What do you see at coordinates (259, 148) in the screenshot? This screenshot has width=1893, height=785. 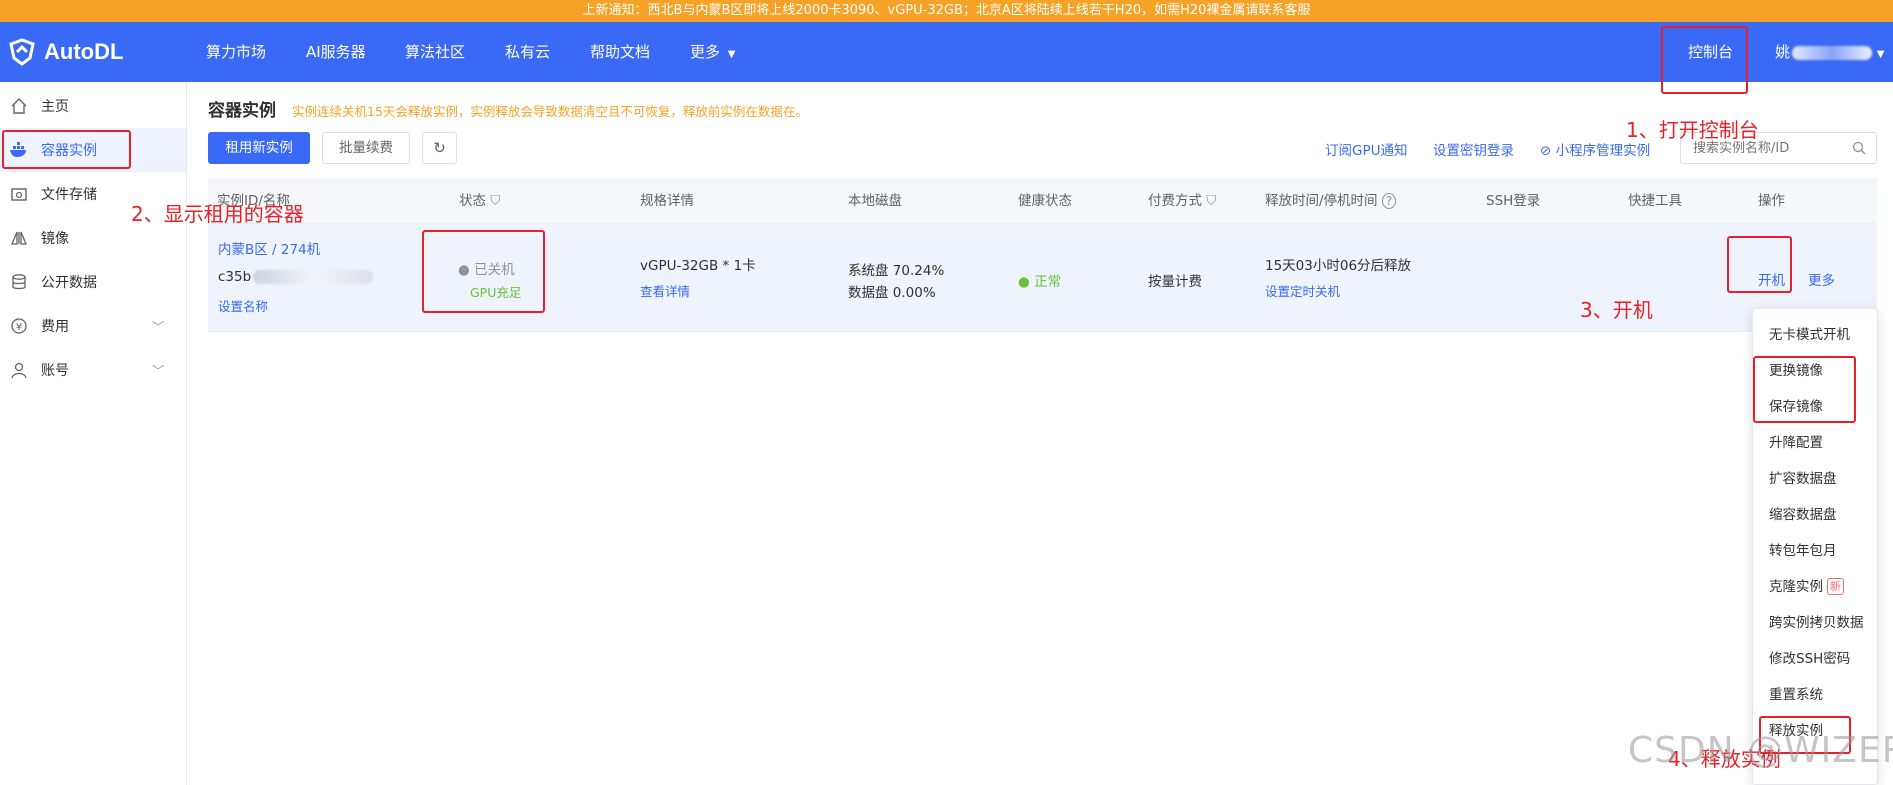 I see `rent-new-instance-button: 租用新实例` at bounding box center [259, 148].